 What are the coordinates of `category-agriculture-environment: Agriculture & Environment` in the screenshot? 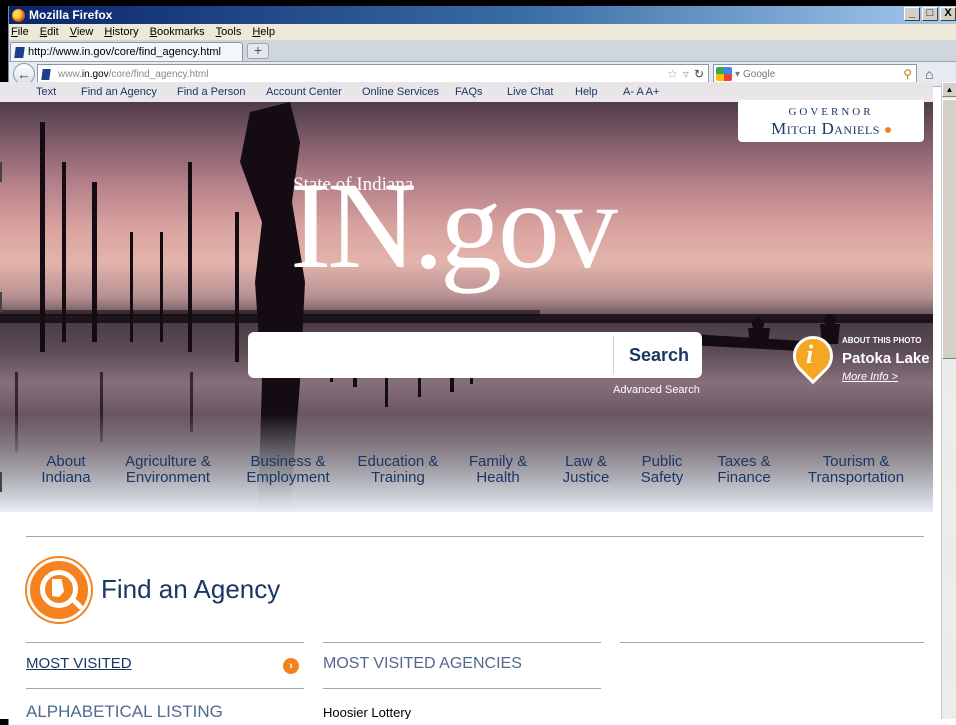 It's located at (168, 470).